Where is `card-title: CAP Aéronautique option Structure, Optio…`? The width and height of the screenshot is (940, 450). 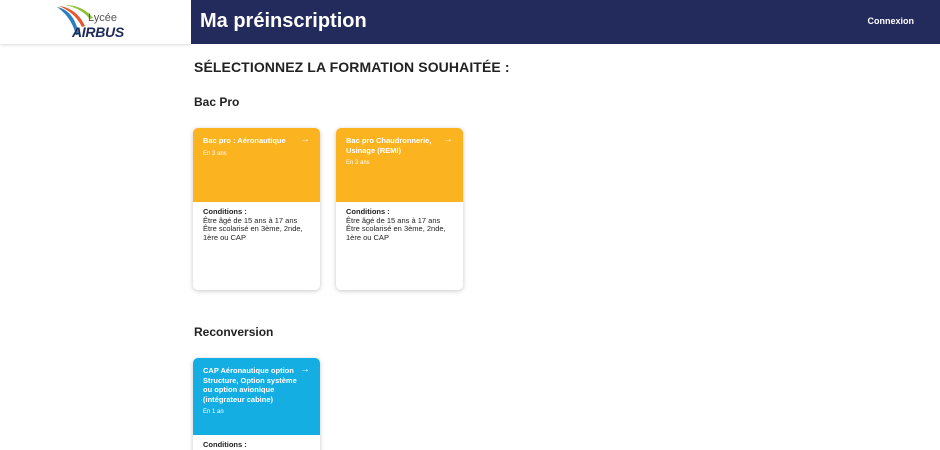 card-title: CAP Aéronautique option Structure, Optio… is located at coordinates (250, 385).